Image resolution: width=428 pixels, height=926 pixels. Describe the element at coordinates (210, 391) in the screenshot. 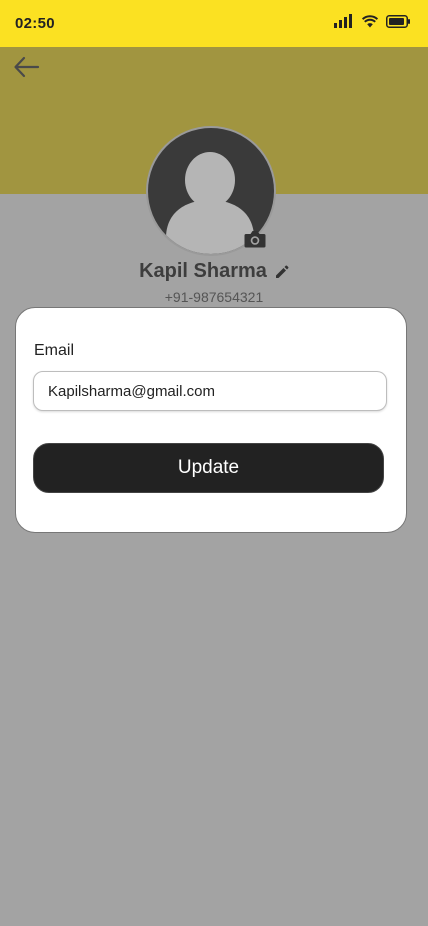

I see `email-field` at that location.